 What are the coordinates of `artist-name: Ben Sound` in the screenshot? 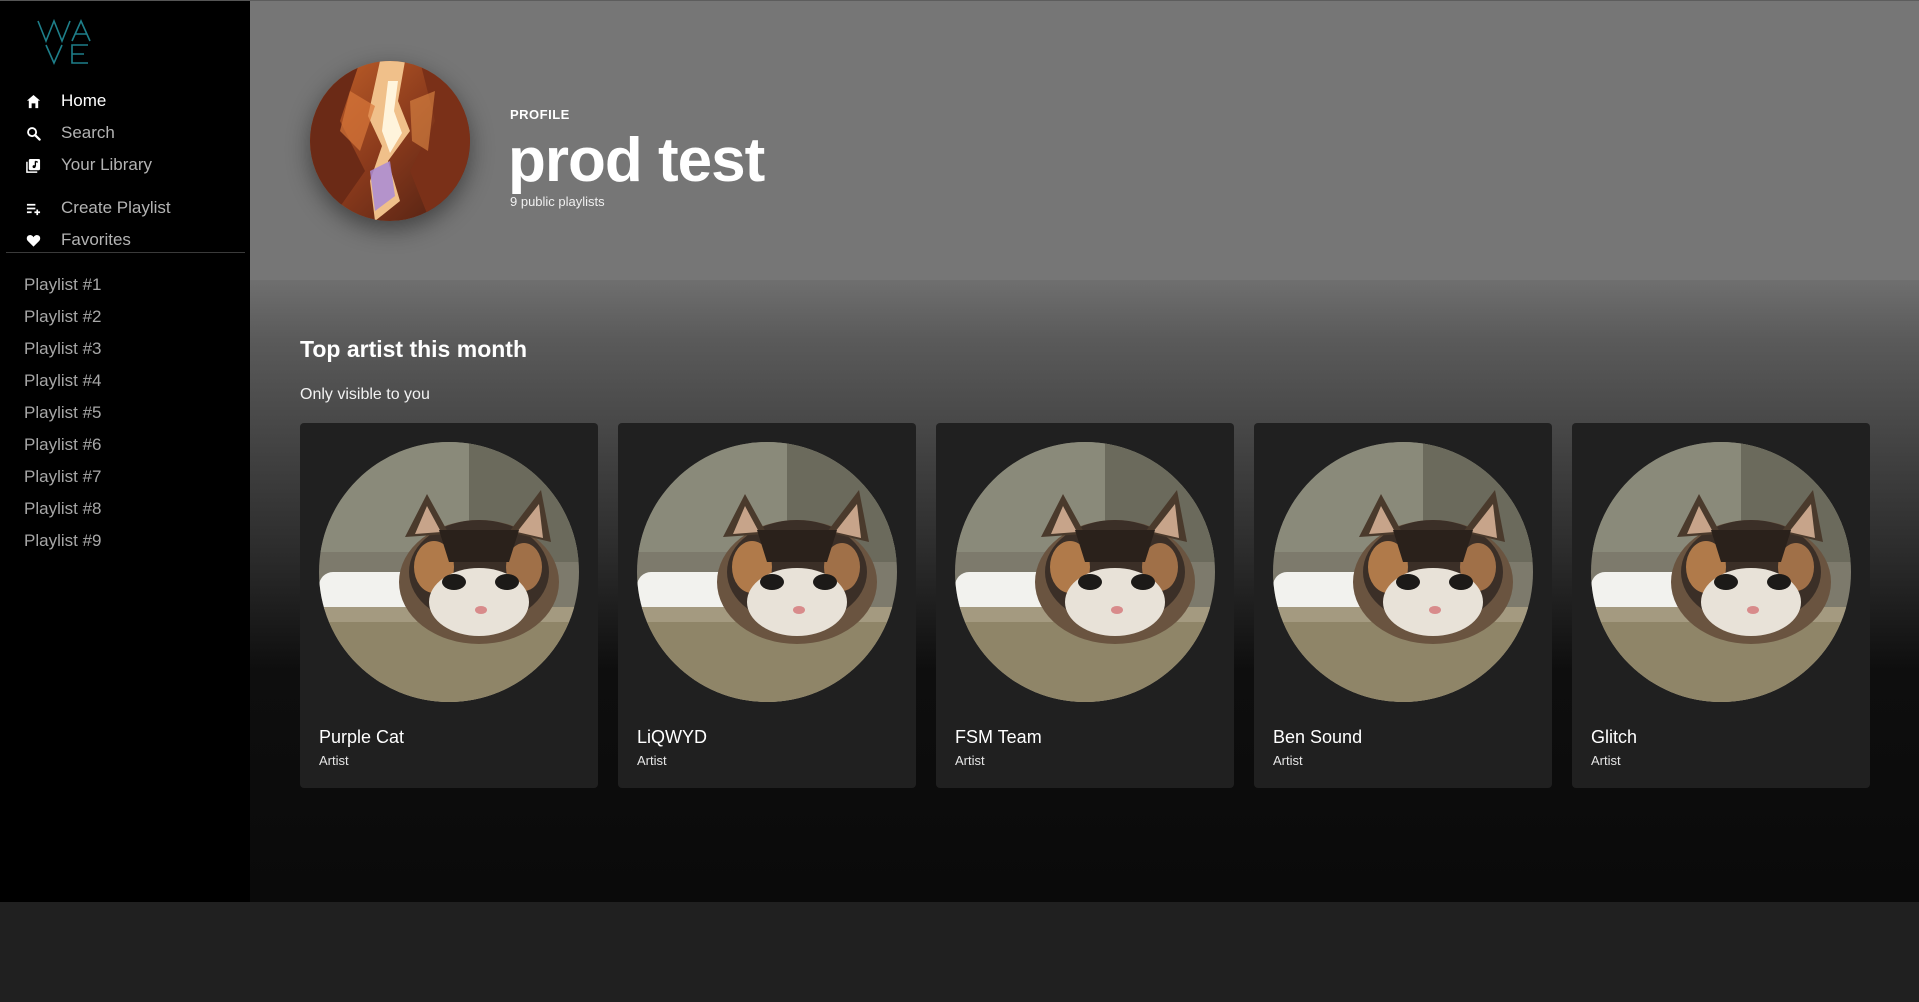 It's located at (1318, 737).